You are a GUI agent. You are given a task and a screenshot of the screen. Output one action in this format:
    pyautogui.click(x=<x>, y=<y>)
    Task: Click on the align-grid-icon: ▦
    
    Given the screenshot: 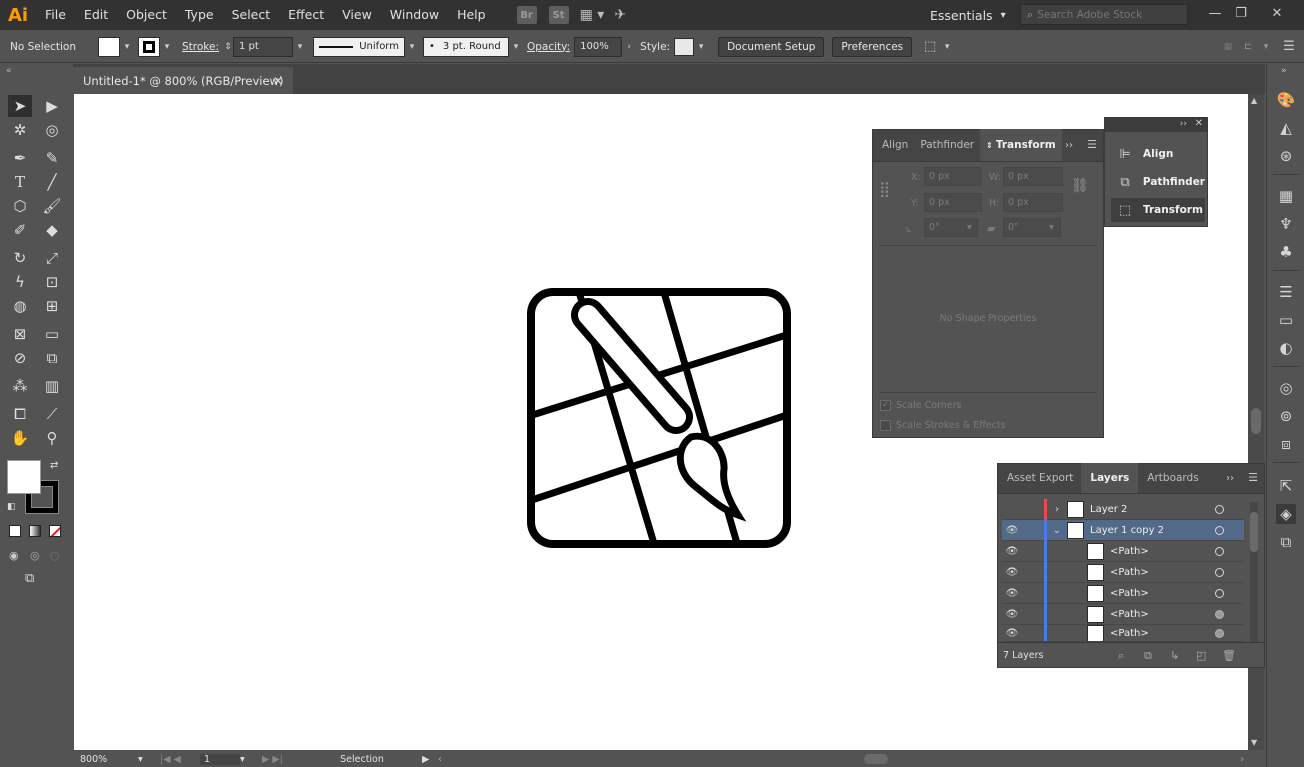 What is the action you would take?
    pyautogui.click(x=1228, y=47)
    